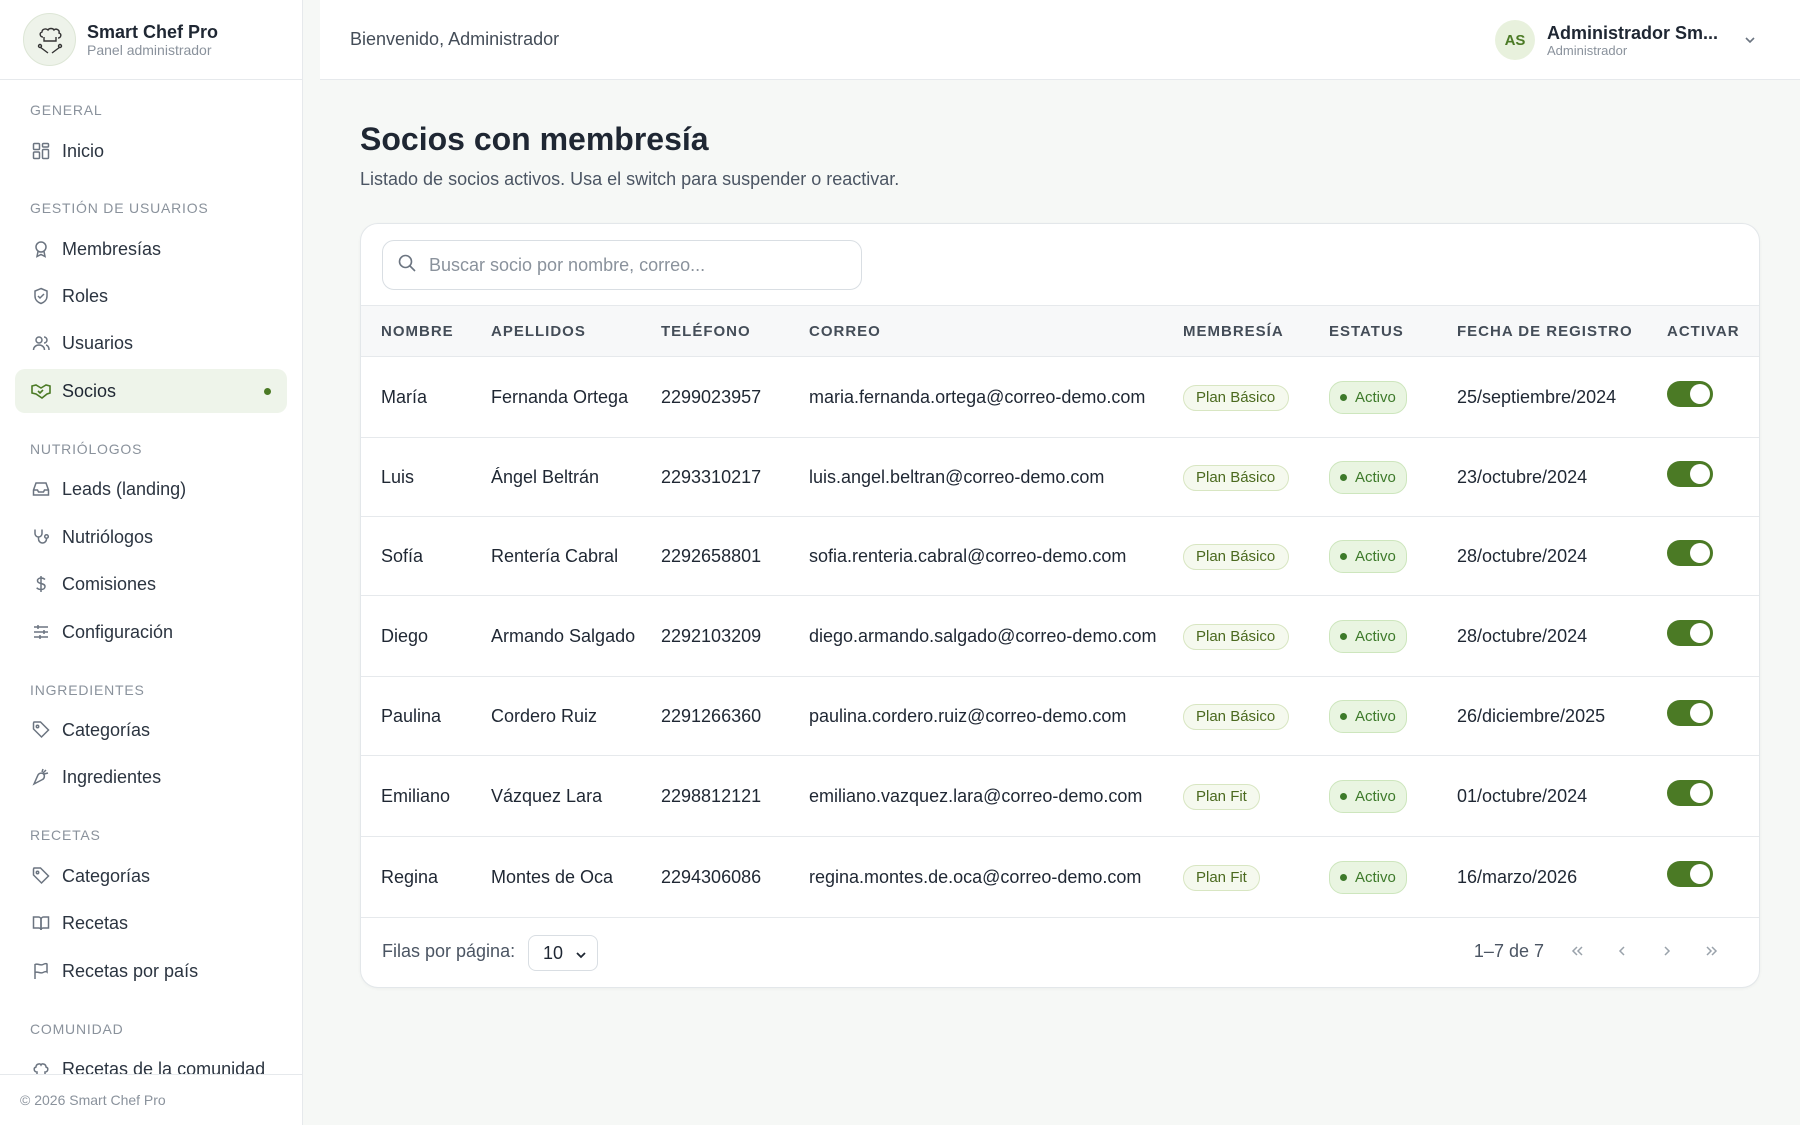  Describe the element at coordinates (715, 331) in the screenshot. I see `col-telefono: TELÉFONO` at that location.